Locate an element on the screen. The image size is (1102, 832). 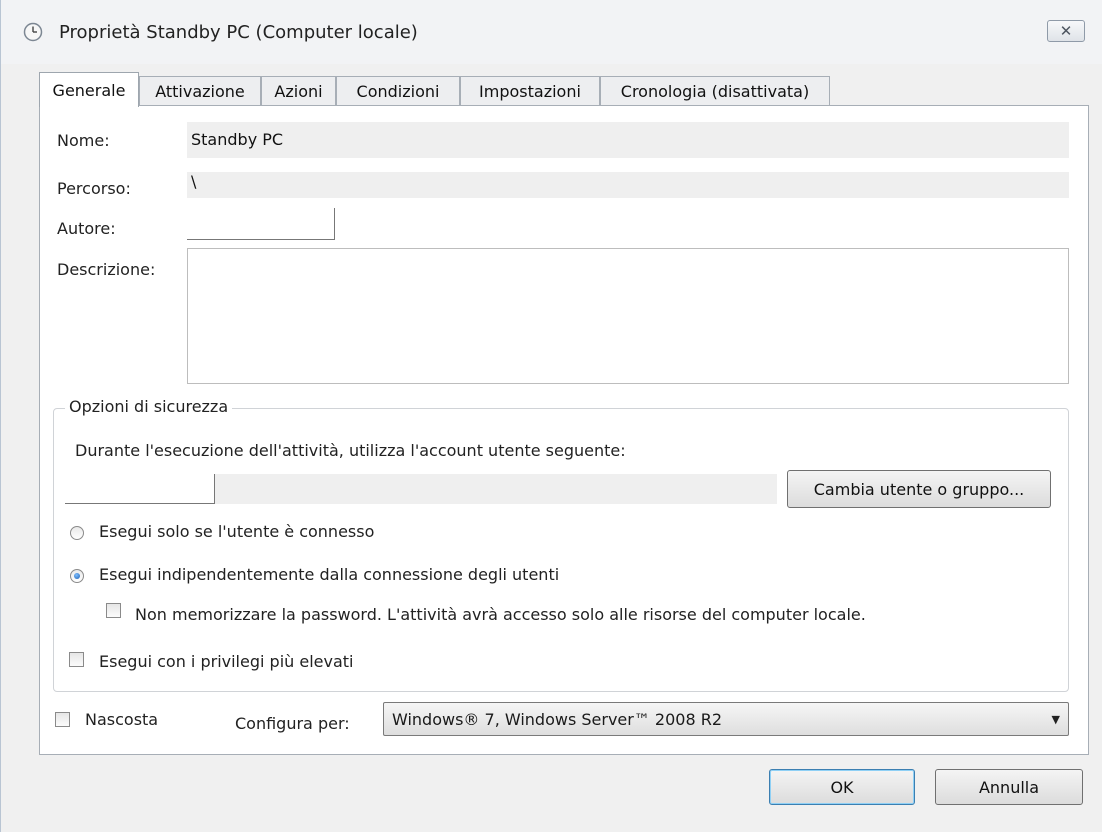
tab-attivazione: Attivazione is located at coordinates (200, 91).